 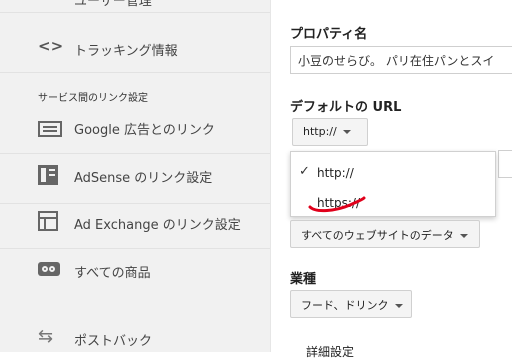 I want to click on sidebar-item-label: トラッキング情報, so click(x=126, y=51).